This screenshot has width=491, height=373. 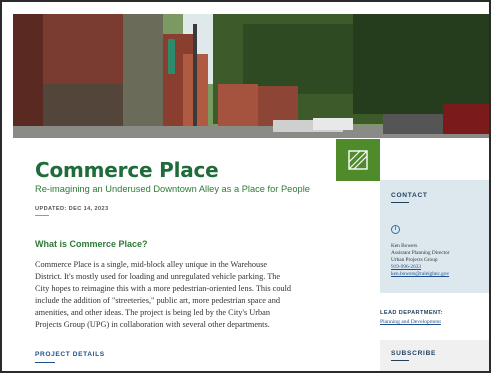 I want to click on contact-group: Urban Projects Group, so click(x=414, y=260).